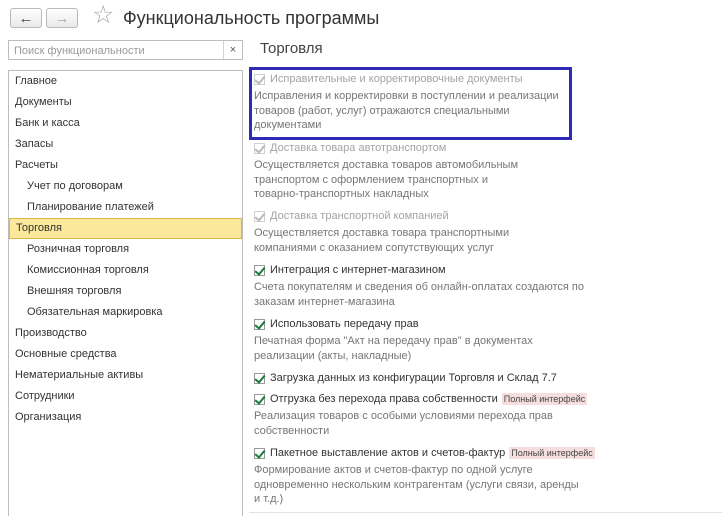 The width and height of the screenshot is (722, 516). What do you see at coordinates (358, 270) in the screenshot?
I see `feature-label: Интеграция с интернет-магазином` at bounding box center [358, 270].